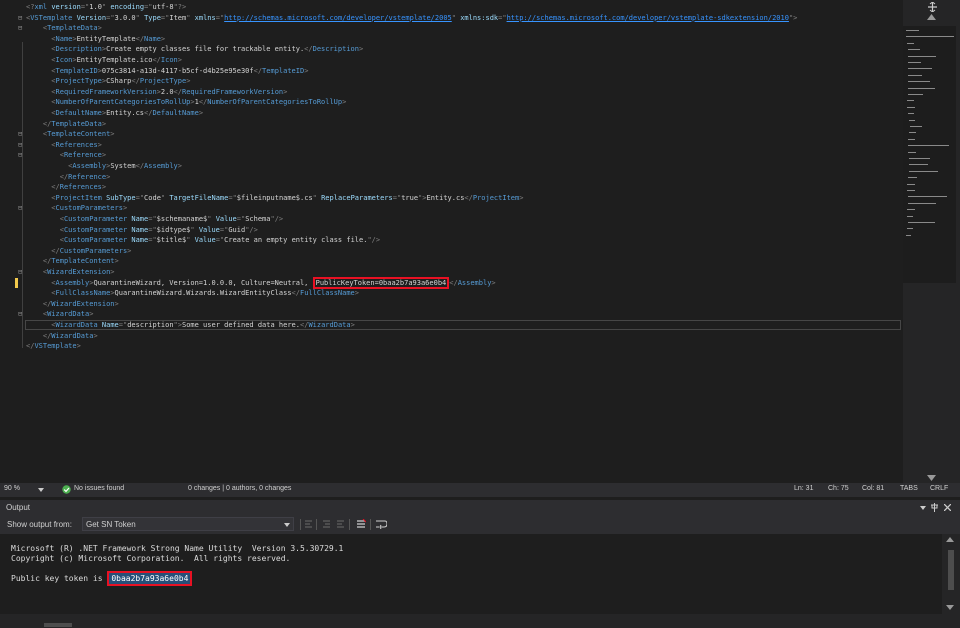 The height and width of the screenshot is (628, 960). I want to click on minimap, so click(929, 154).